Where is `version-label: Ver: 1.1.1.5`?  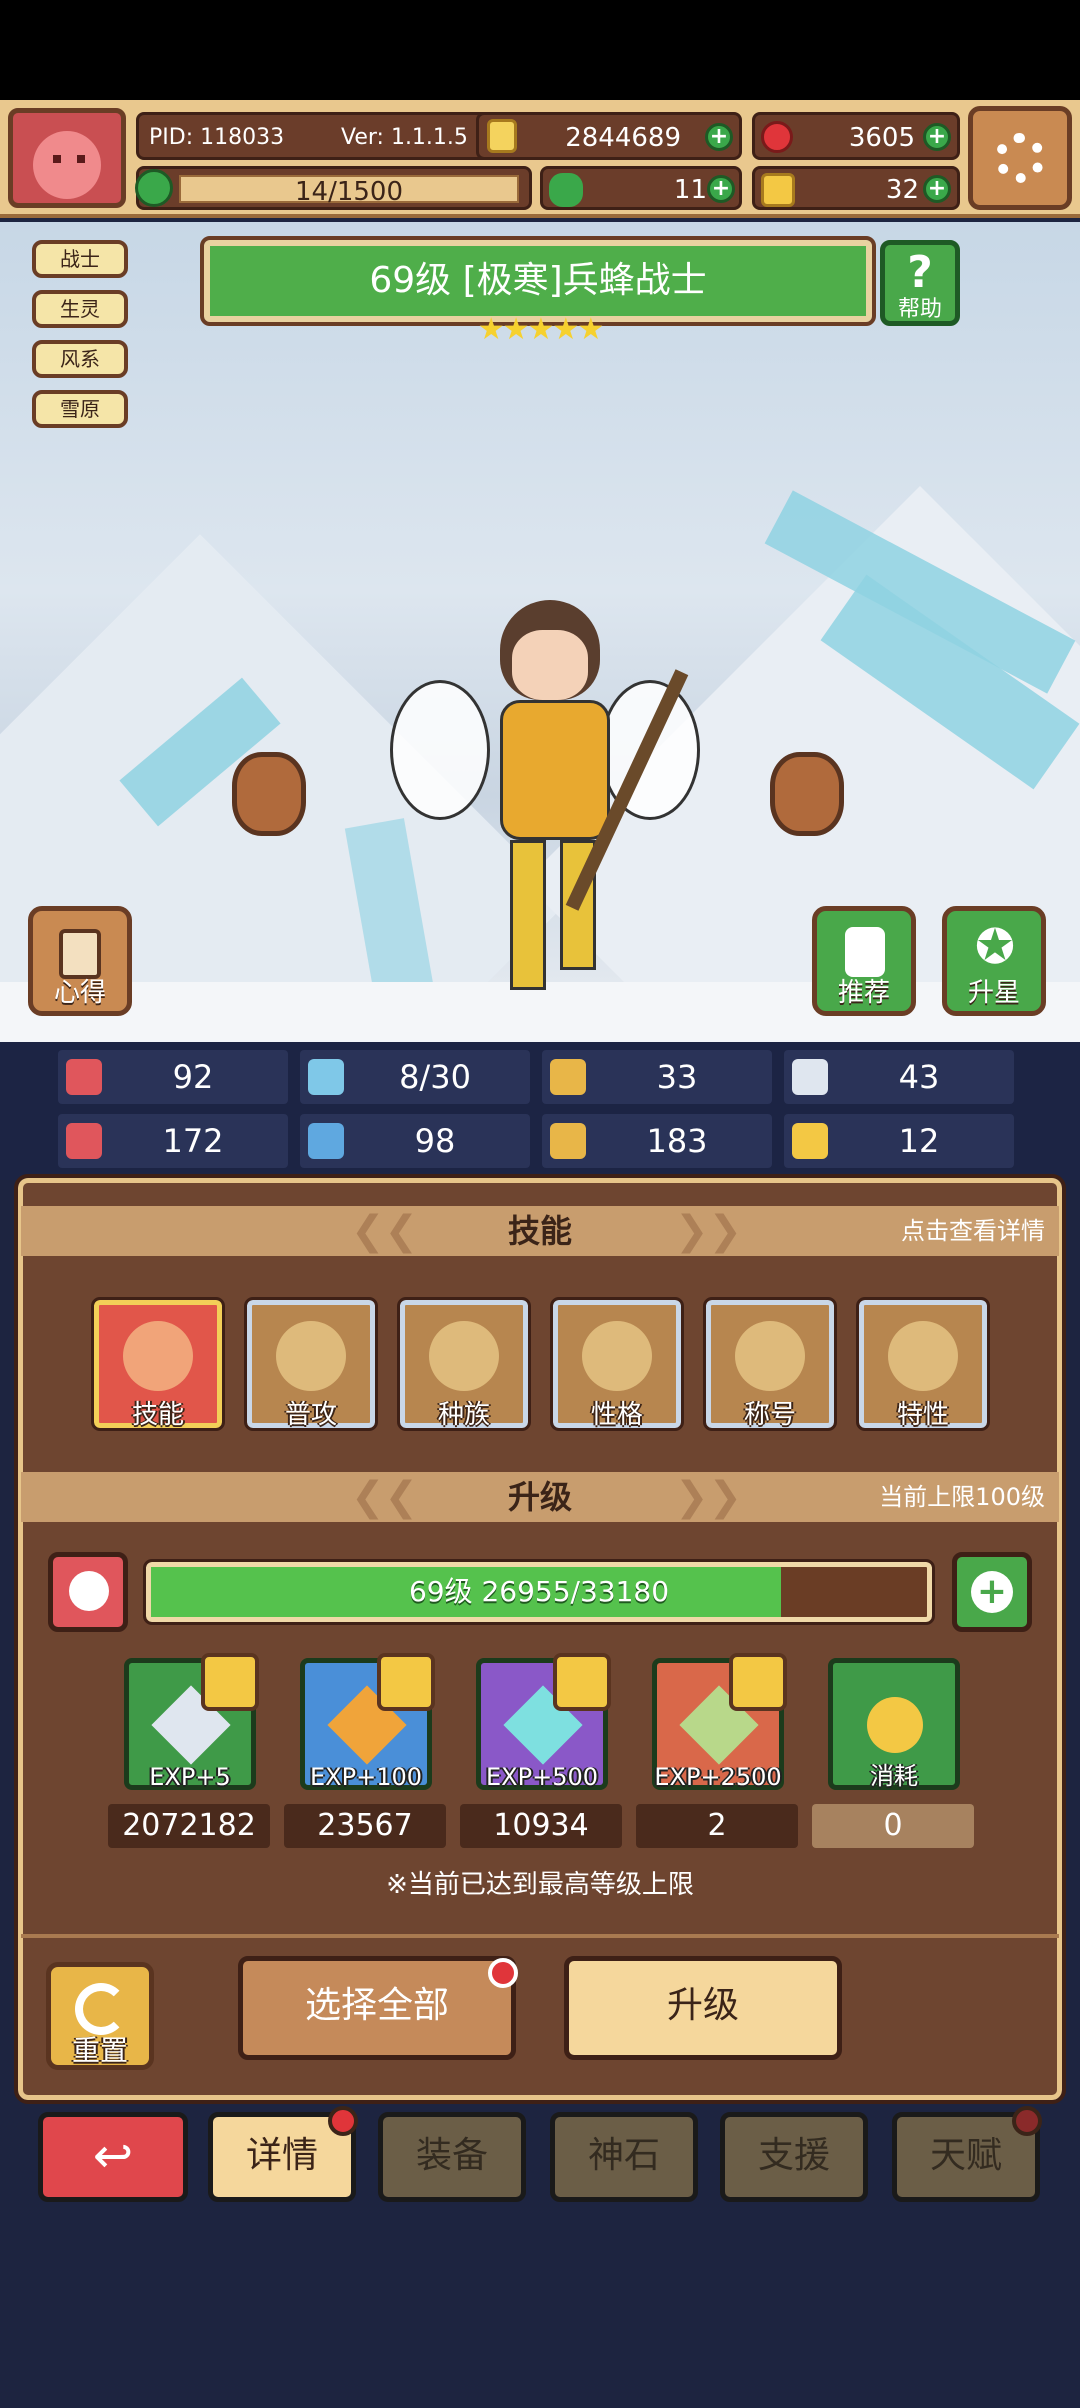 version-label: Ver: 1.1.1.5 is located at coordinates (404, 137).